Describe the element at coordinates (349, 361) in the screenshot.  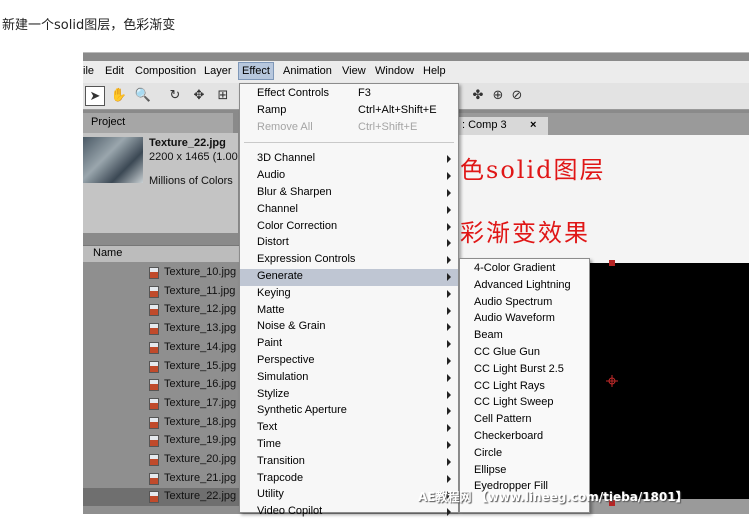
I see `effect-menu-item-perspective: Perspective` at that location.